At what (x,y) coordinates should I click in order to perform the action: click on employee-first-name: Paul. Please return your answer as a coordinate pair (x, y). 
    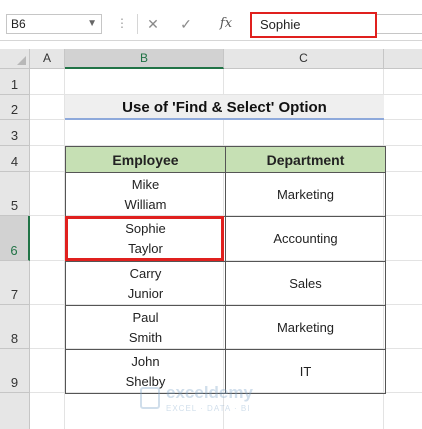
    Looking at the image, I should click on (145, 317).